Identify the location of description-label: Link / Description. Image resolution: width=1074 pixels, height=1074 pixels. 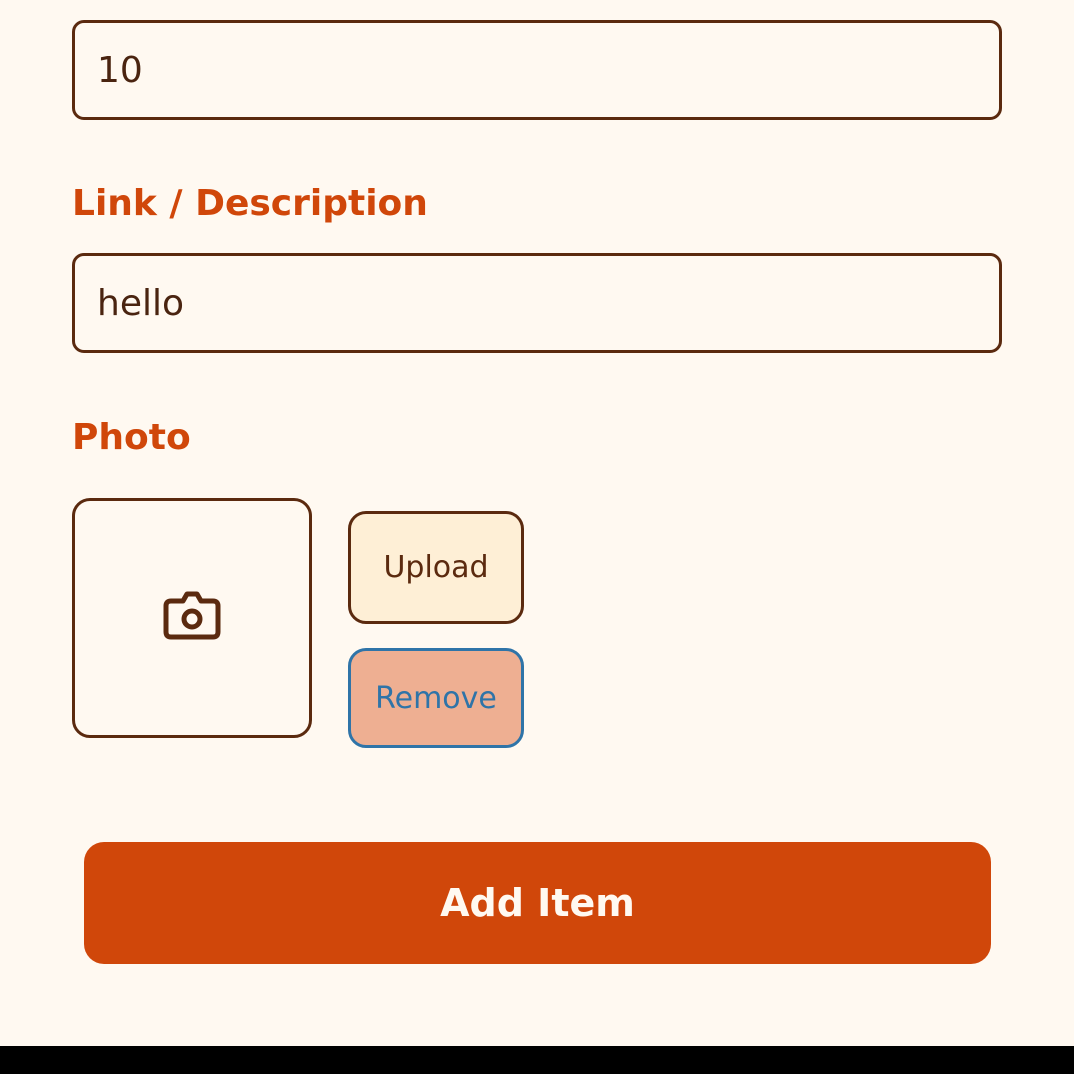
(250, 203).